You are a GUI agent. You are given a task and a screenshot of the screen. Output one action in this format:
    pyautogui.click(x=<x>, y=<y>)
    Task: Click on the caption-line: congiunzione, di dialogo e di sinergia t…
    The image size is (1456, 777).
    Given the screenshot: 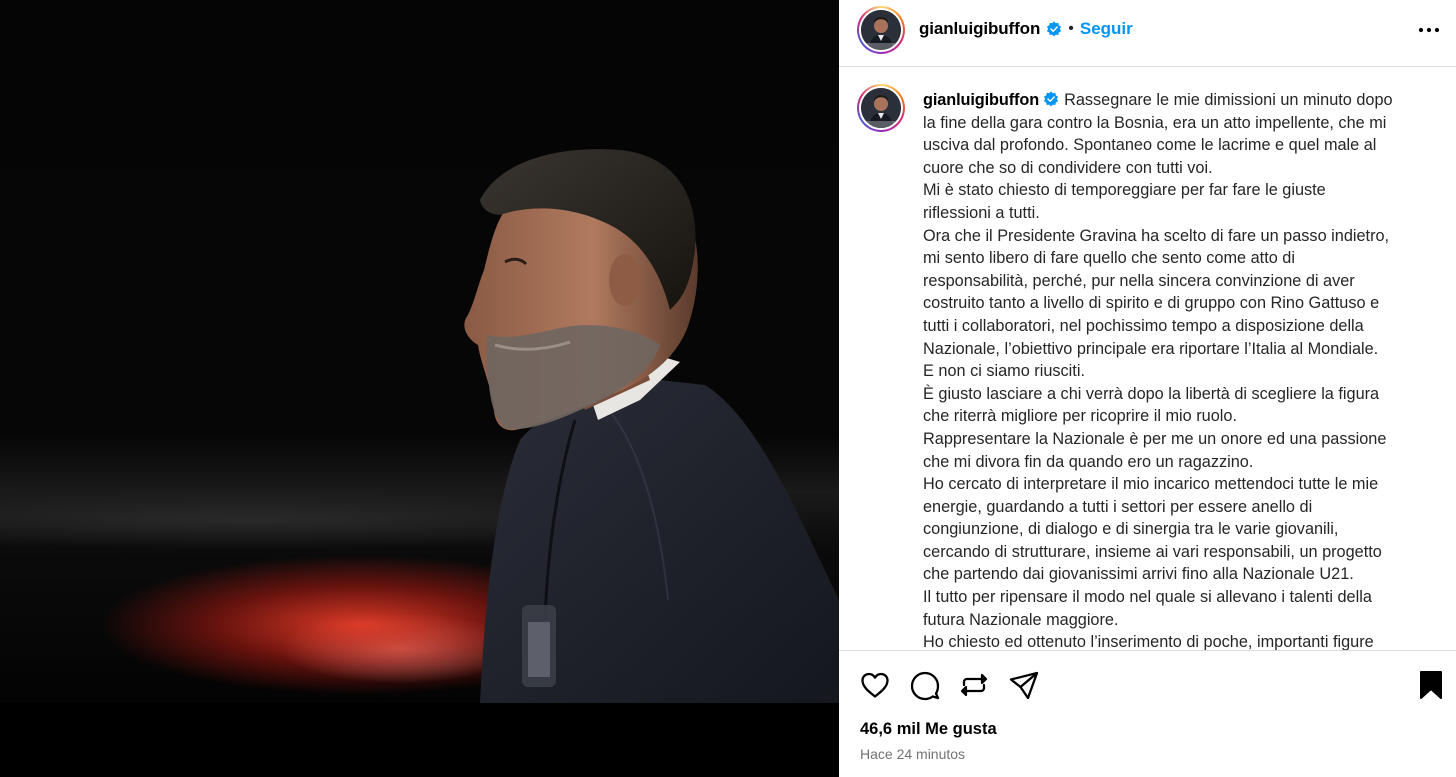 What is the action you would take?
    pyautogui.click(x=1131, y=529)
    